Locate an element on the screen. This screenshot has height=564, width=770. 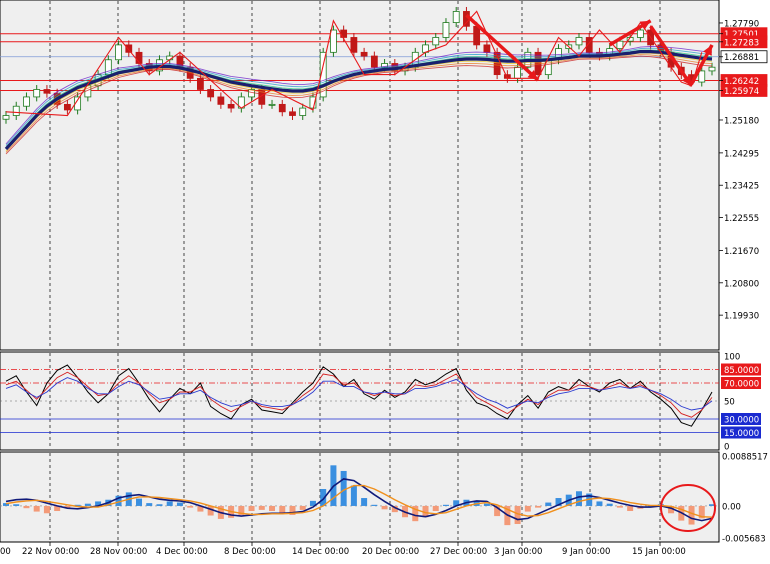
price-tick-label: 1.23425 is located at coordinates (741, 187).